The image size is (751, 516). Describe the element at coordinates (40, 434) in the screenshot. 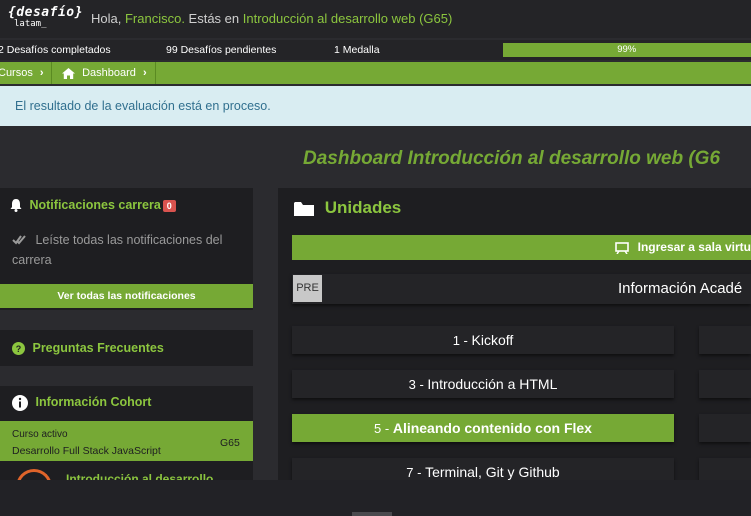

I see `active-course-label: Curso activo` at that location.